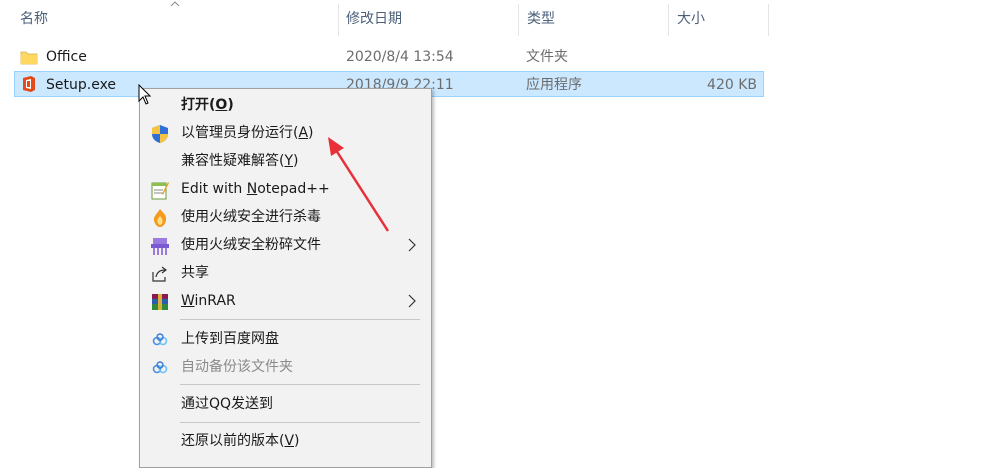  What do you see at coordinates (198, 105) in the screenshot?
I see `label-text: 打开(` at bounding box center [198, 105].